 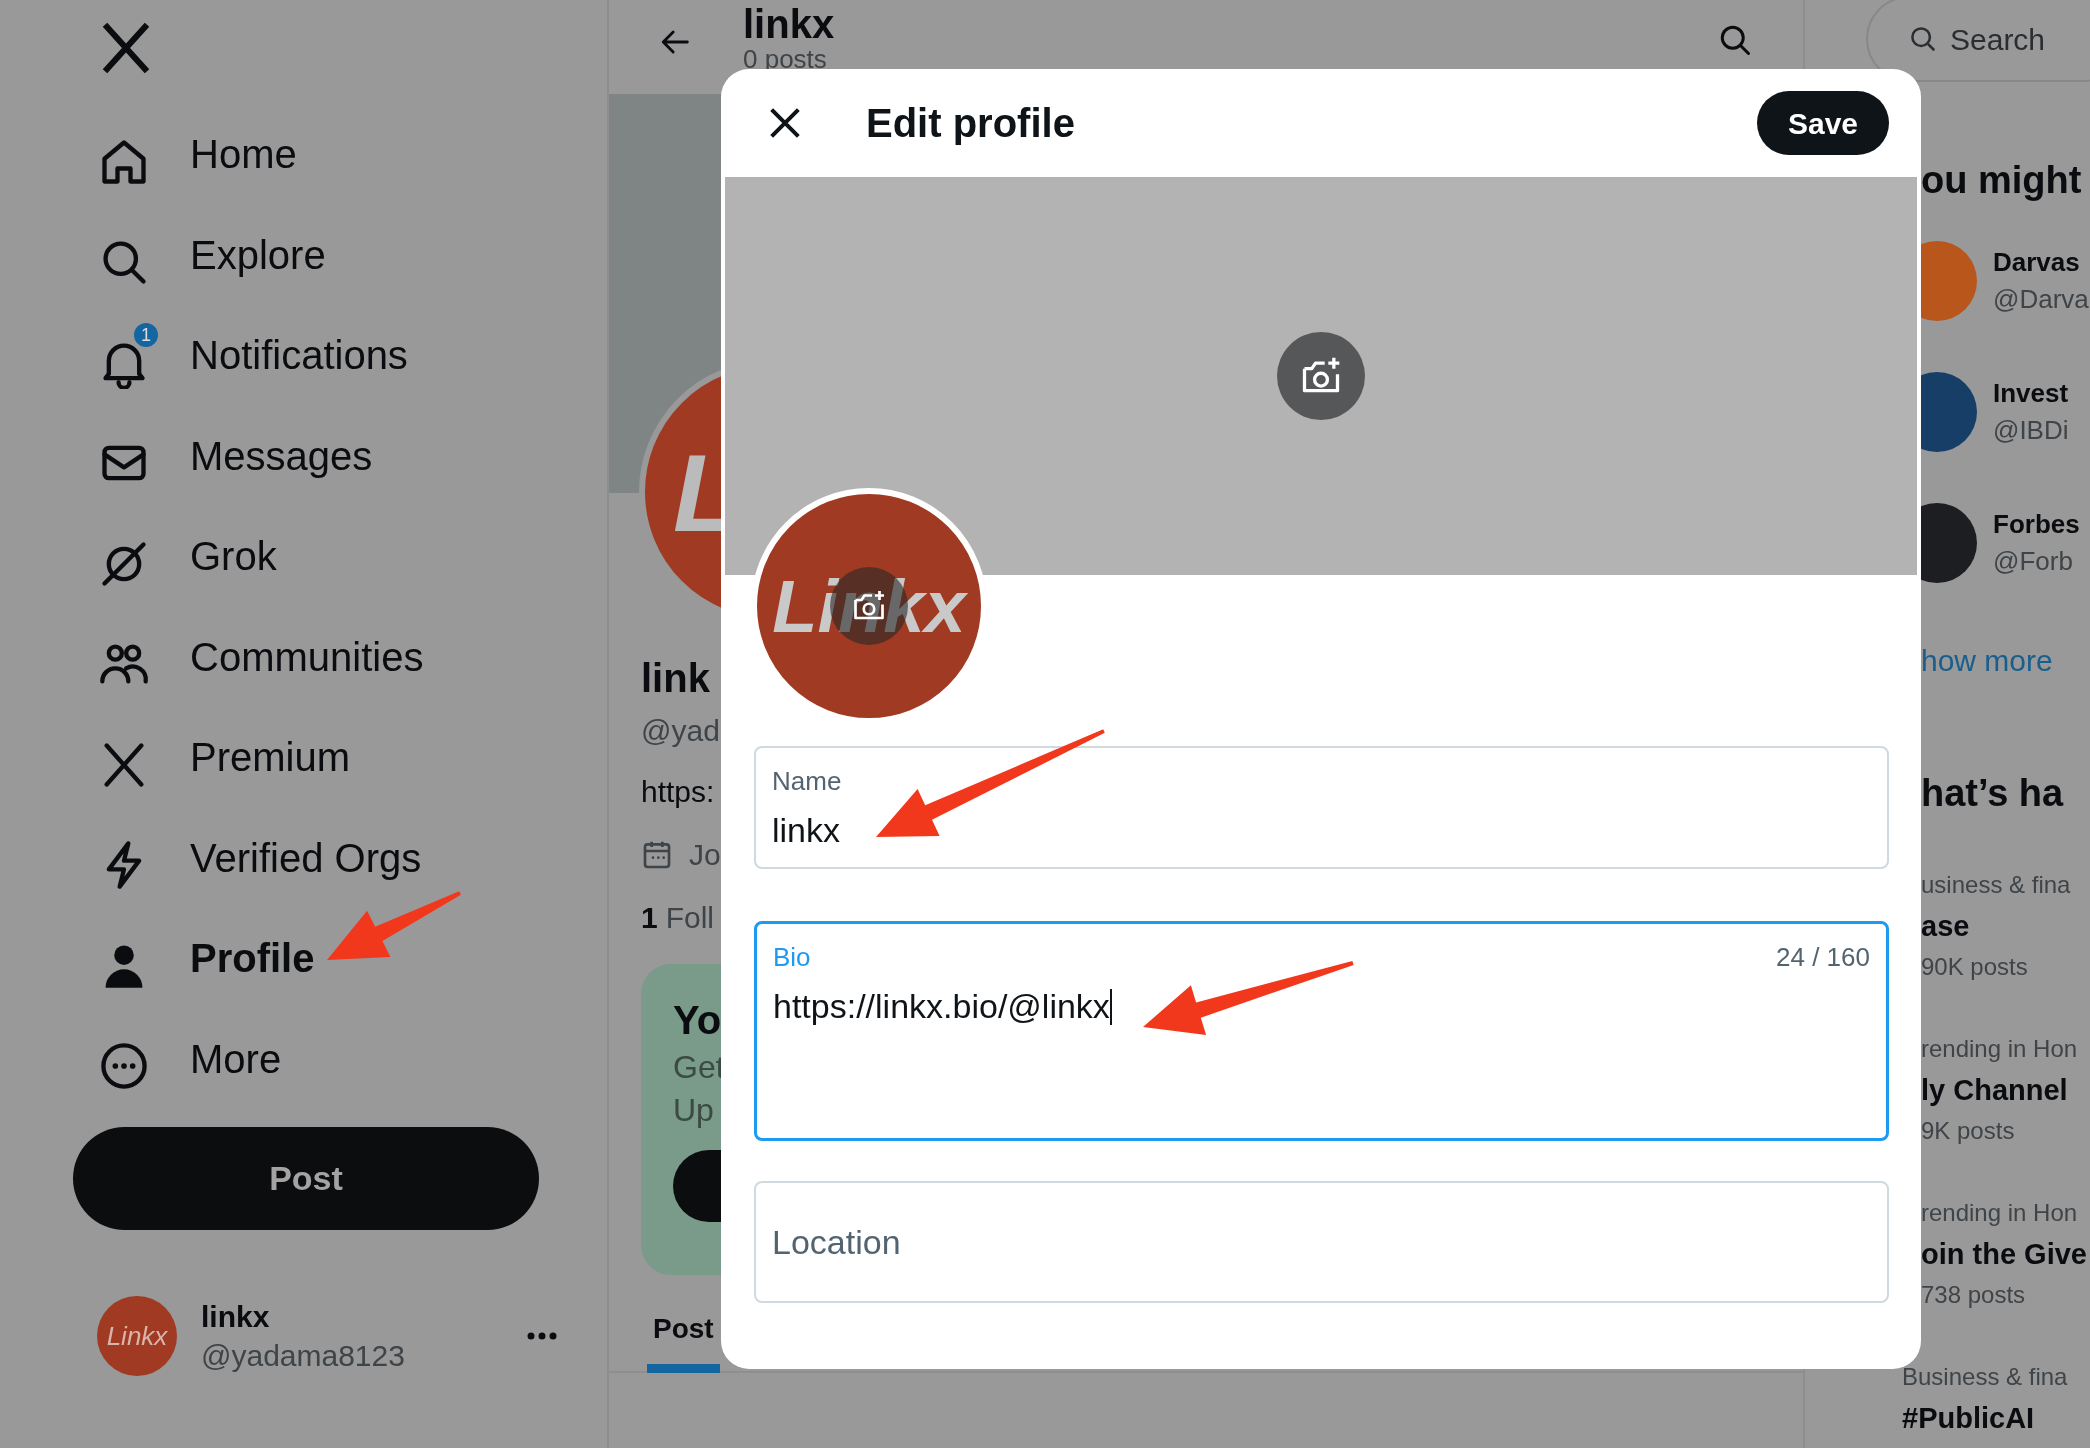 What do you see at coordinates (1985, 1377) in the screenshot?
I see `trend-context: Business & fina` at bounding box center [1985, 1377].